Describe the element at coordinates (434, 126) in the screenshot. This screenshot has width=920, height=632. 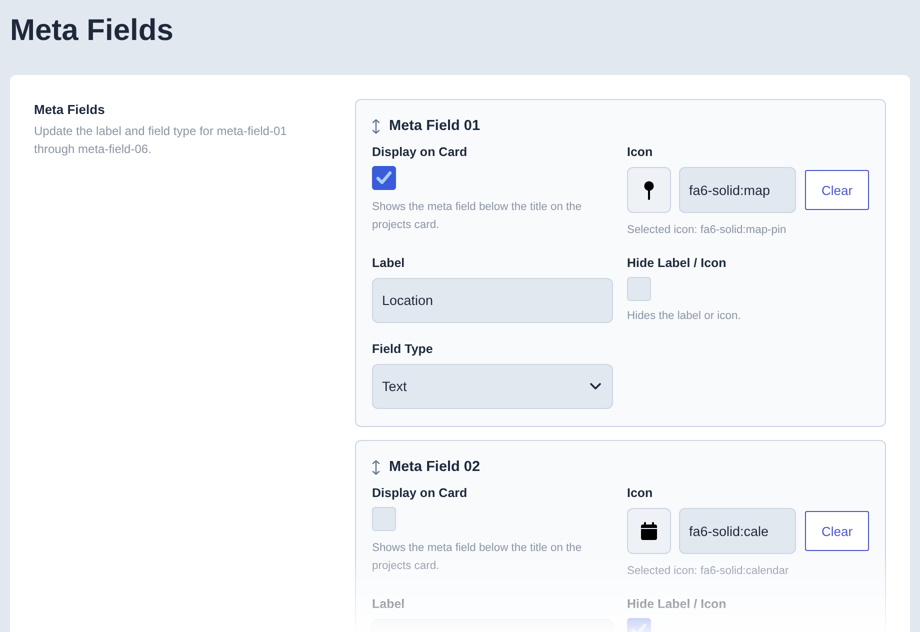
I see `card-title: Meta Field 01` at that location.